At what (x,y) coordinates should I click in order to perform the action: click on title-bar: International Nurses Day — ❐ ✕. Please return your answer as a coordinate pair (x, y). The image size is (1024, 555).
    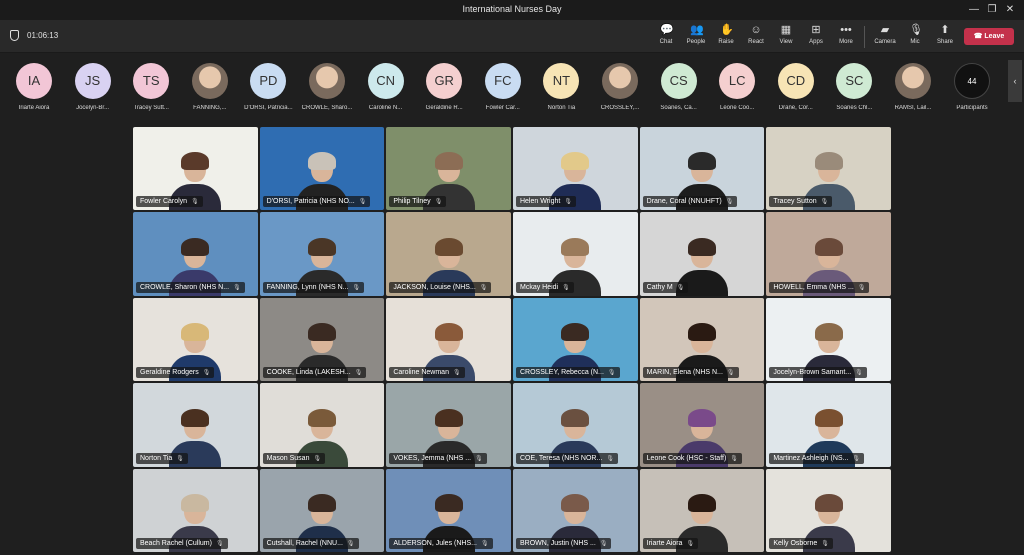
    Looking at the image, I should click on (512, 10).